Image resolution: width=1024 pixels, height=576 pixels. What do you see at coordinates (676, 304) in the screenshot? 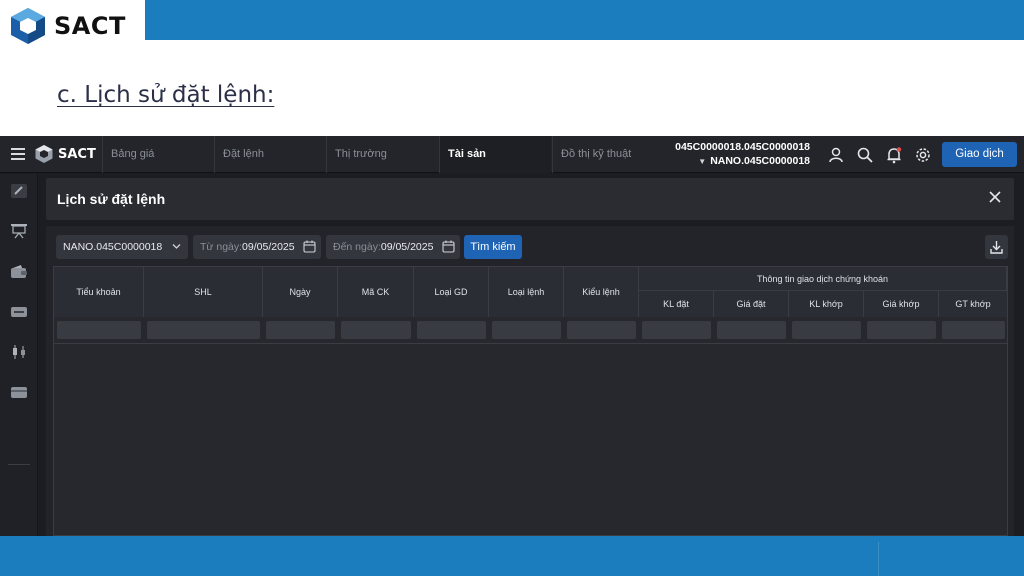
I see `column-header: KL đặt` at bounding box center [676, 304].